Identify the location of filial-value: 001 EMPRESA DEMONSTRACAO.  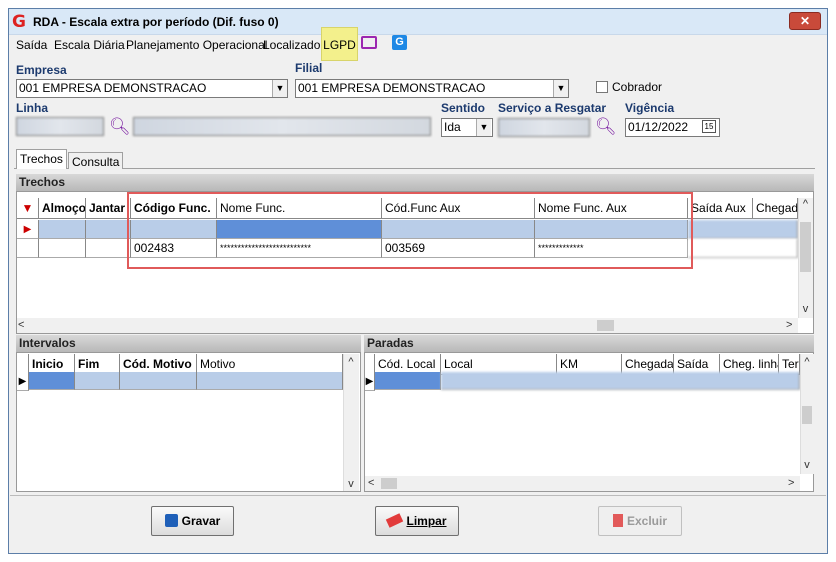
(392, 88).